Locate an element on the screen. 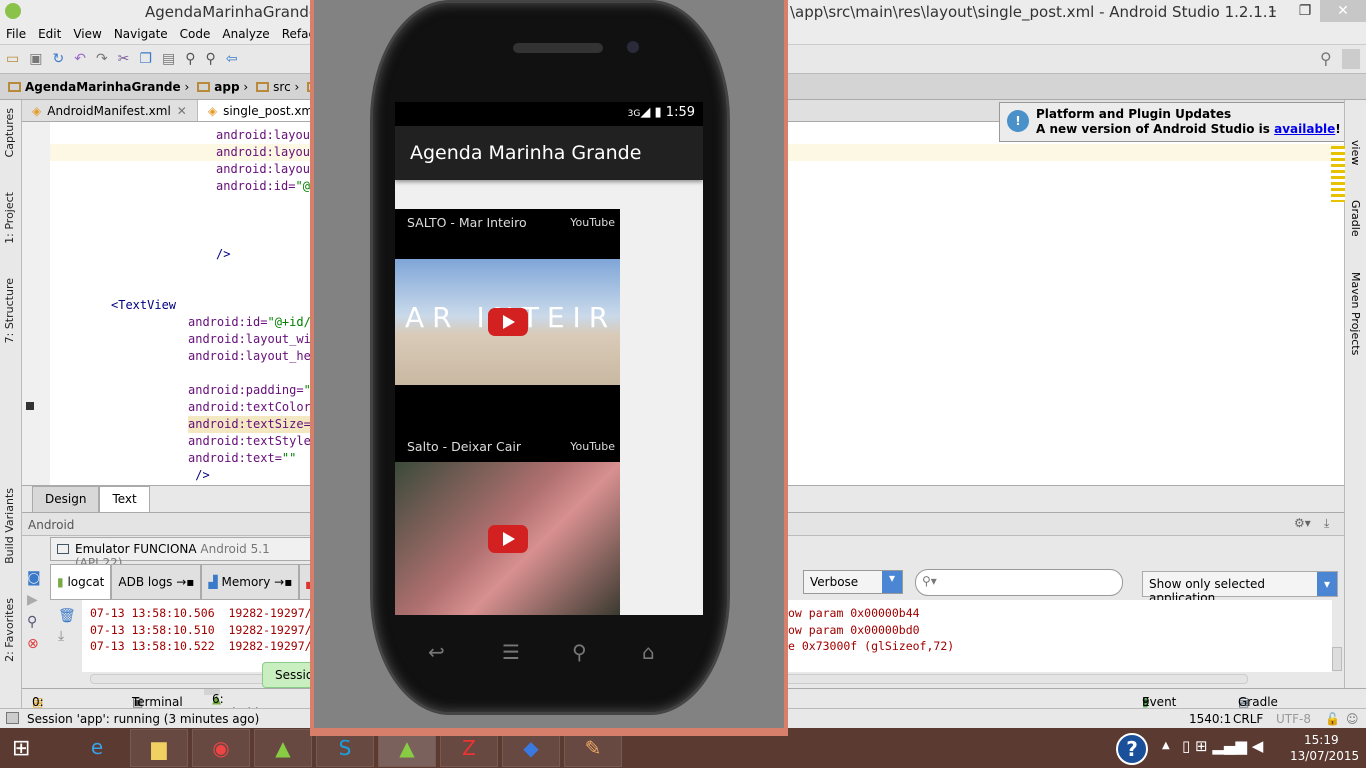  menu-view: View is located at coordinates (87, 34).